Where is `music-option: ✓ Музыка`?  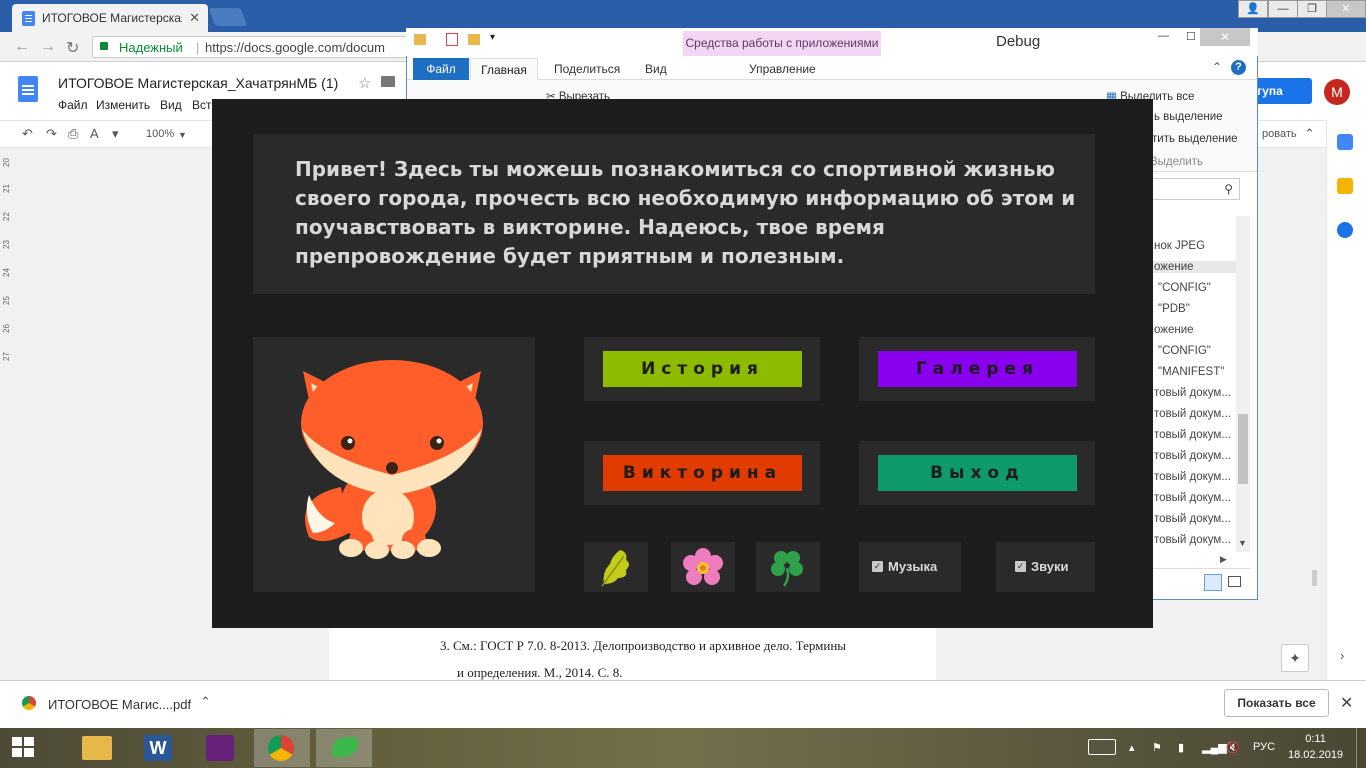
music-option: ✓ Музыка is located at coordinates (910, 567).